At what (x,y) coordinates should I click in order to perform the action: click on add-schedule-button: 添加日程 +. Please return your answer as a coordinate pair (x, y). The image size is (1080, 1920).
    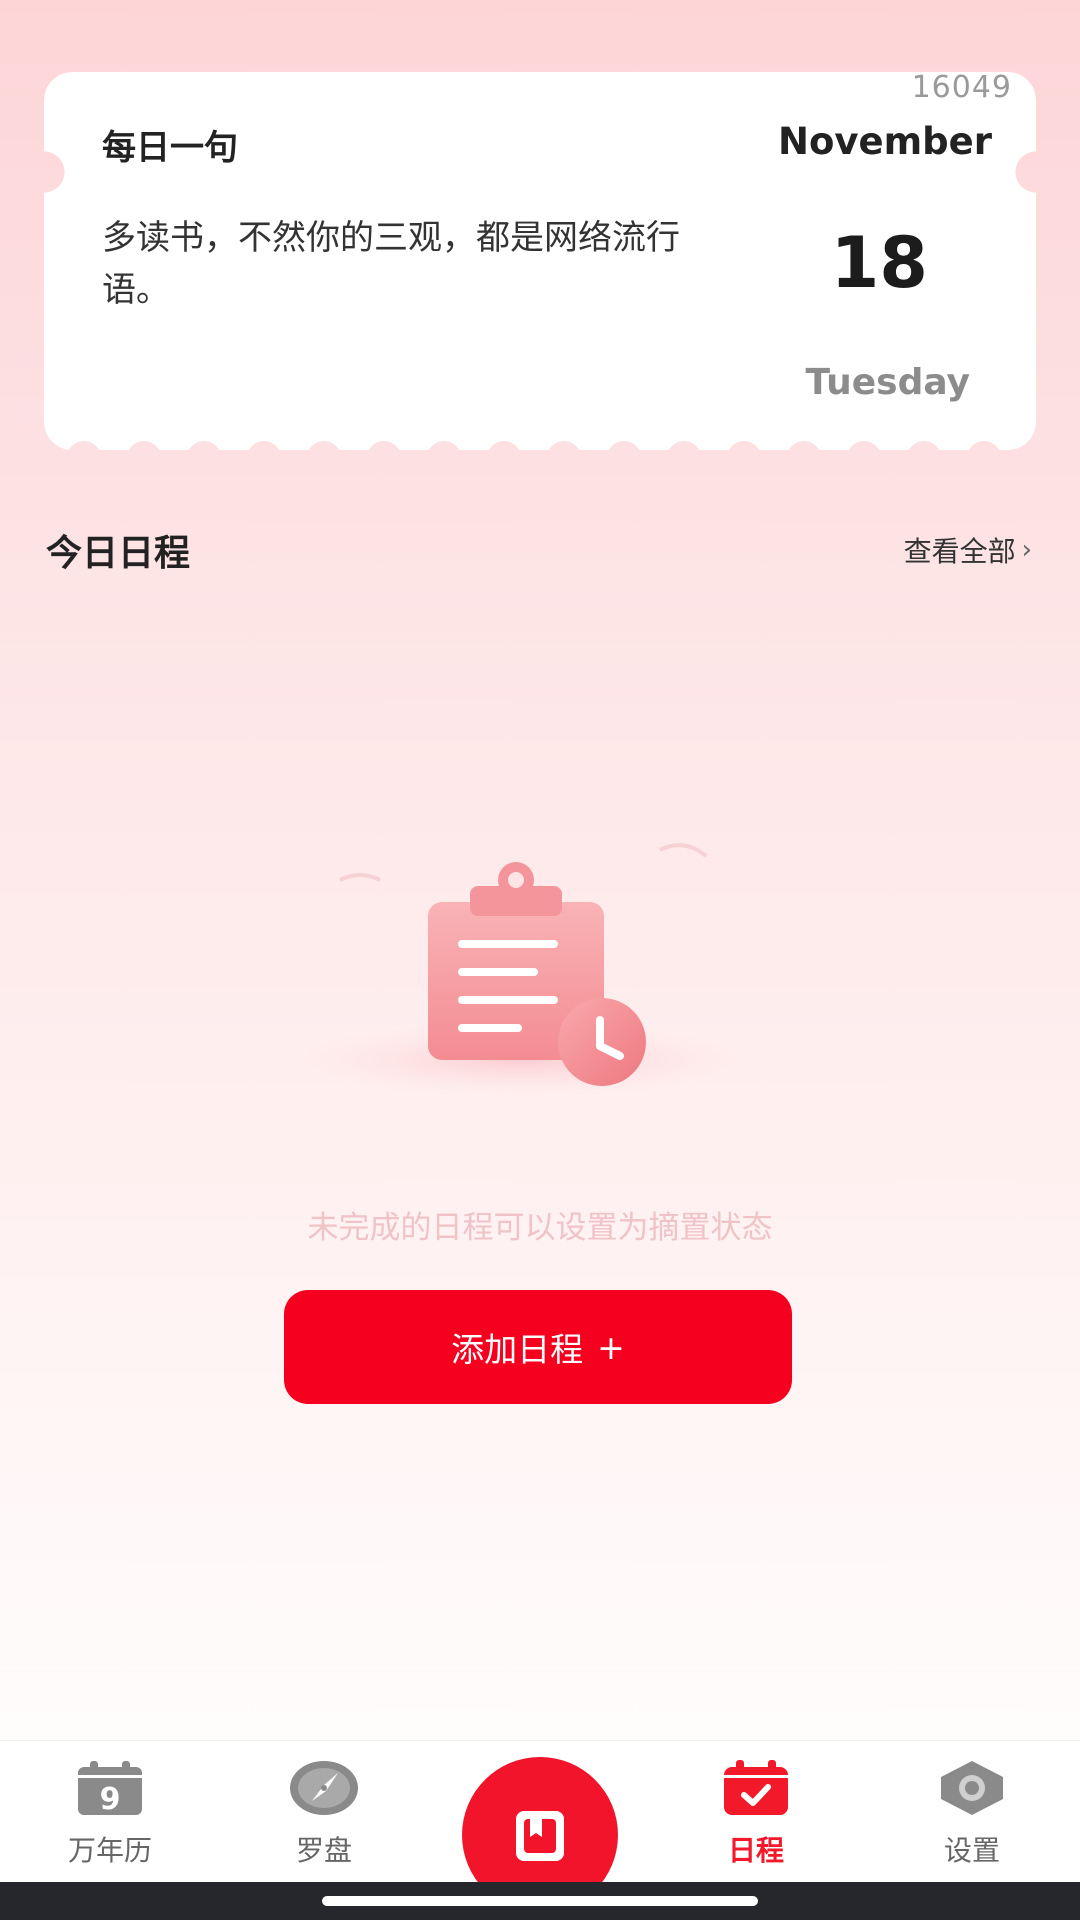
    Looking at the image, I should click on (538, 1347).